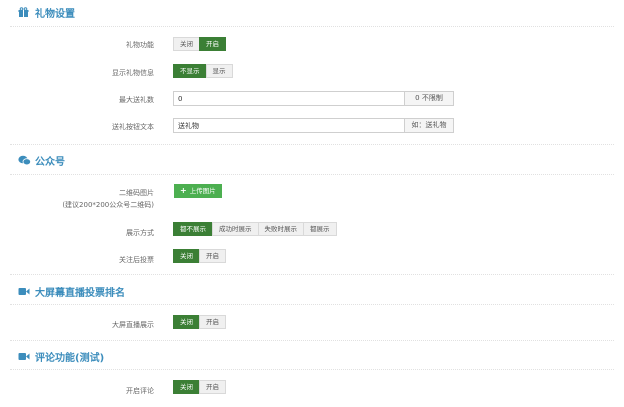  What do you see at coordinates (133, 325) in the screenshot?
I see `bigscreen-live-label: 大屏直播展示` at bounding box center [133, 325].